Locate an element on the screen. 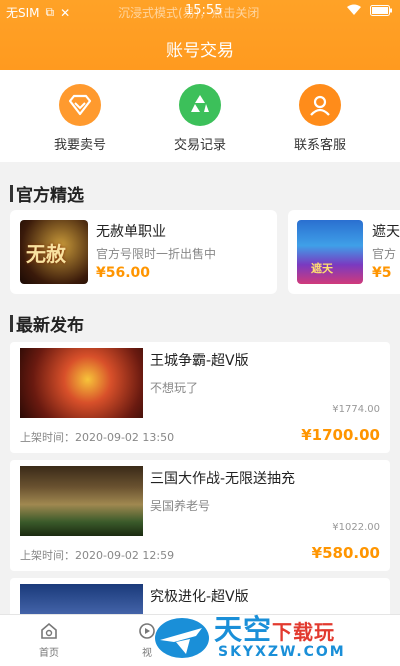 The height and width of the screenshot is (666, 400). status-left: 无SIM ⧉ ✕ is located at coordinates (38, 12).